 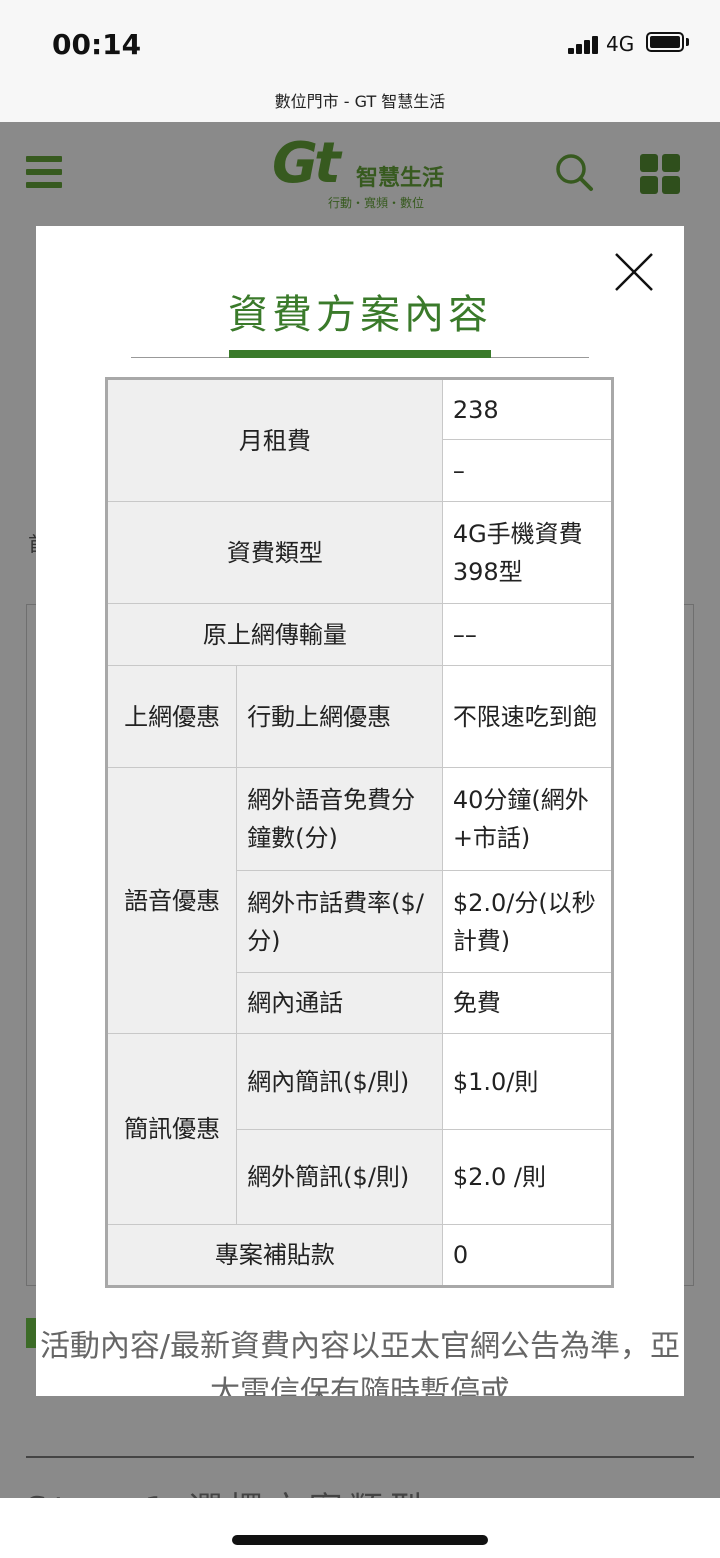 What do you see at coordinates (360, 354) in the screenshot?
I see `title-underline` at bounding box center [360, 354].